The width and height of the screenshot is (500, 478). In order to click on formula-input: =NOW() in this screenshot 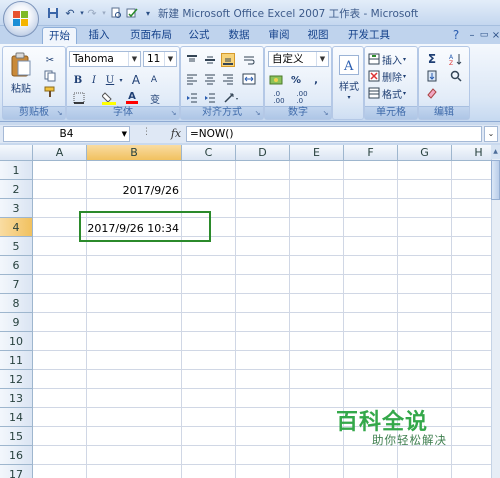, I will do `click(334, 134)`.